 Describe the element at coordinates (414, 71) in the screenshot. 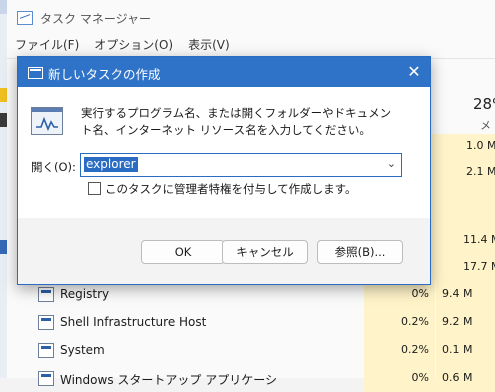

I see `close-icon: ✕` at that location.